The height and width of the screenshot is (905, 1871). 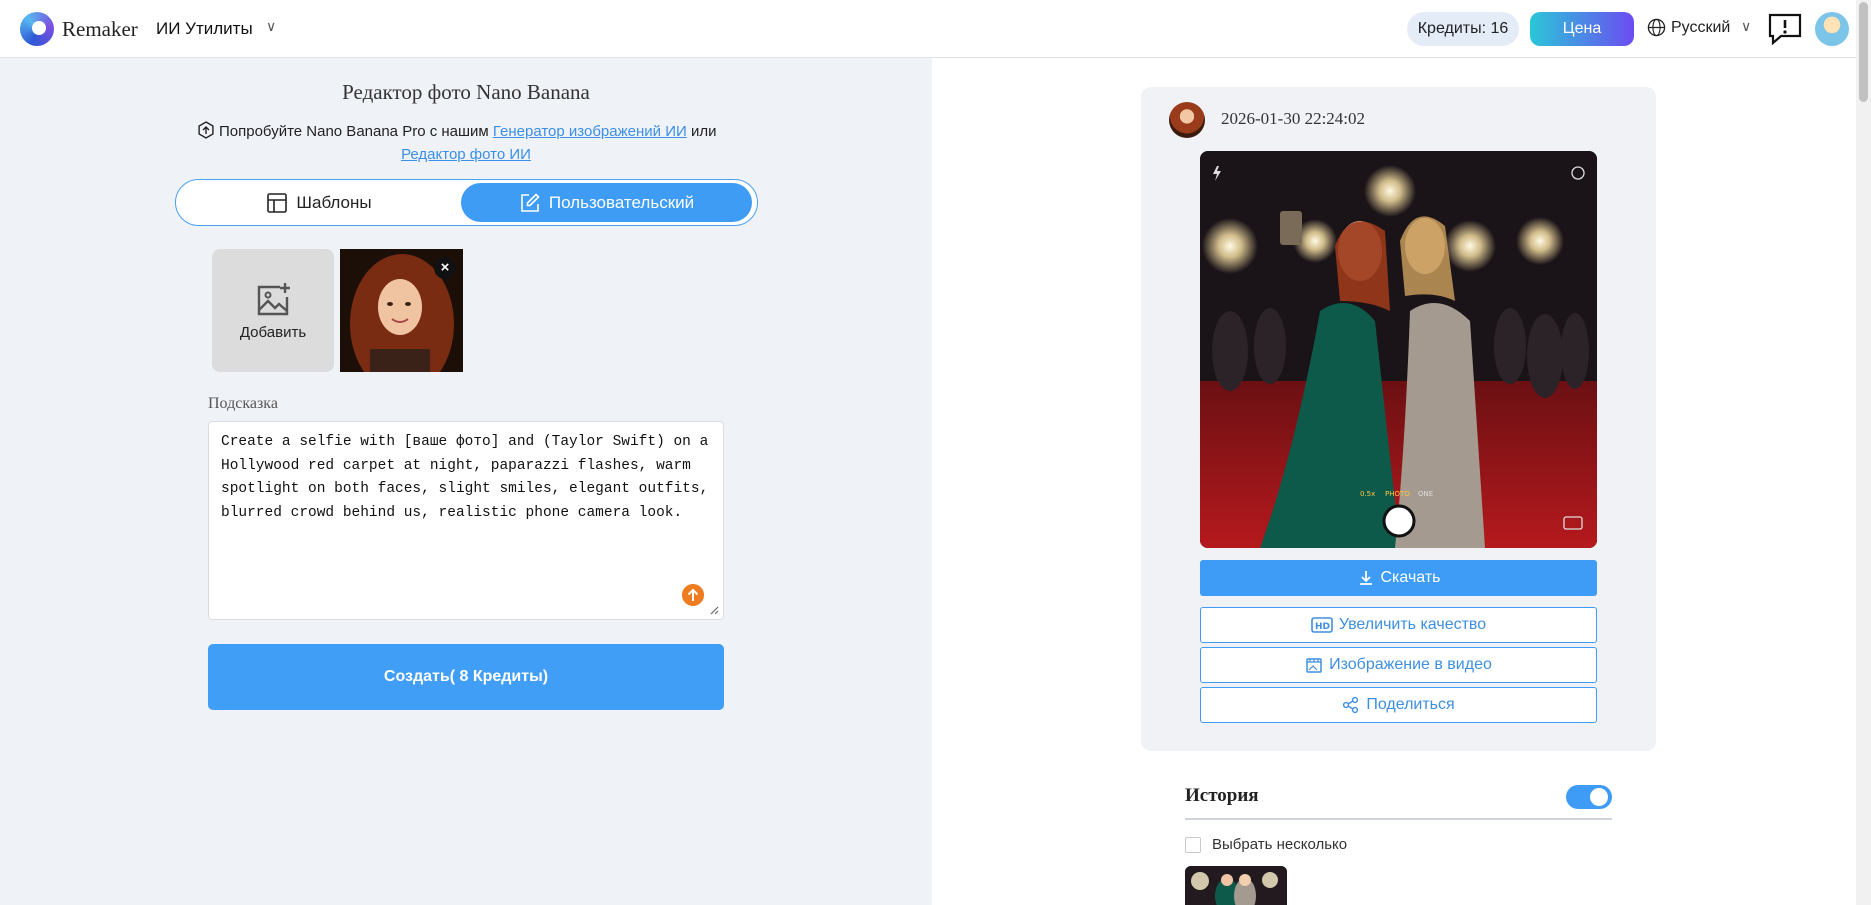 I want to click on tab-templates: Шаблоны, so click(x=319, y=202).